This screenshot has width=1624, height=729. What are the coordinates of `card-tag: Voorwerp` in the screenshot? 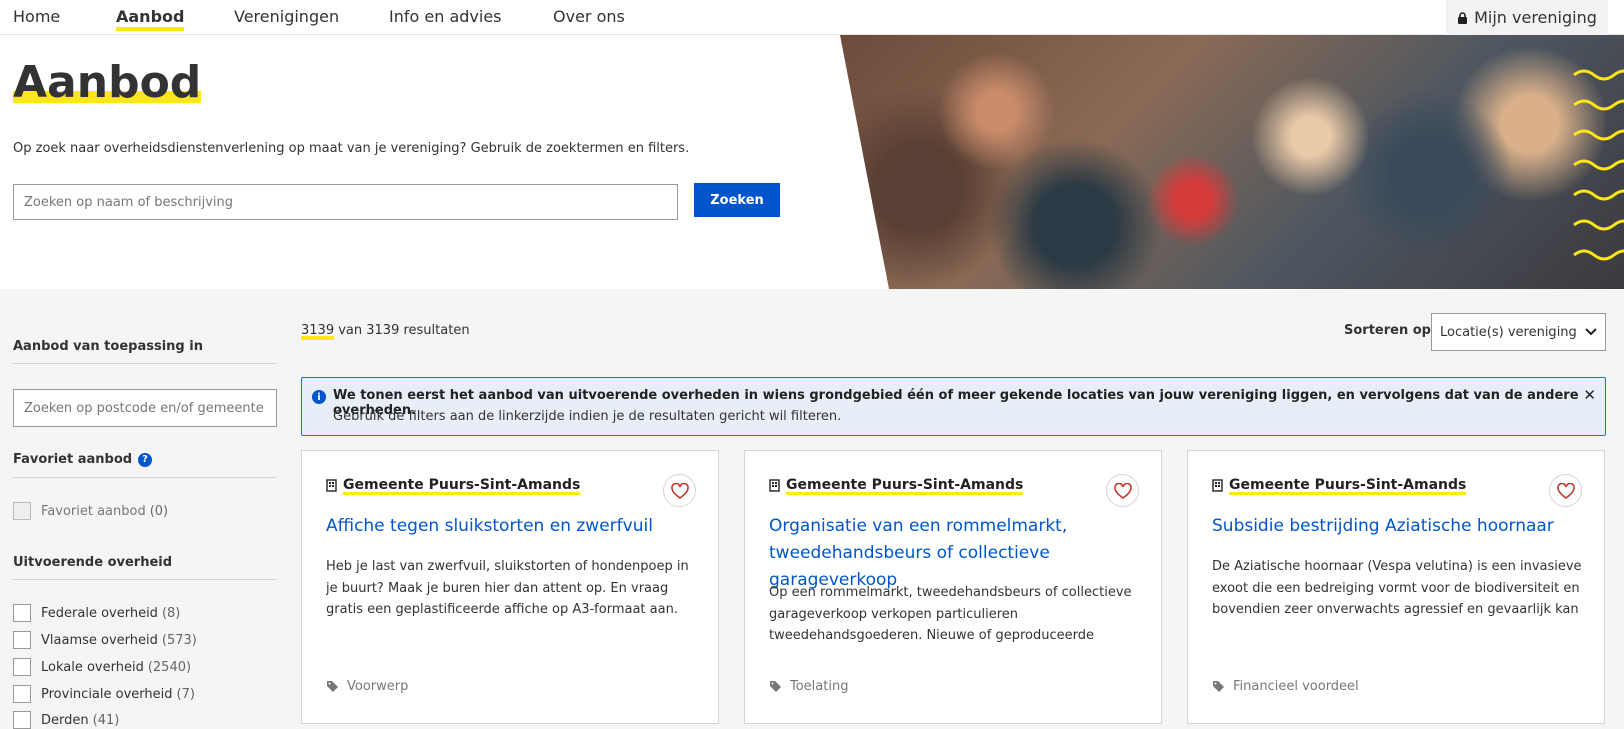 It's located at (367, 686).